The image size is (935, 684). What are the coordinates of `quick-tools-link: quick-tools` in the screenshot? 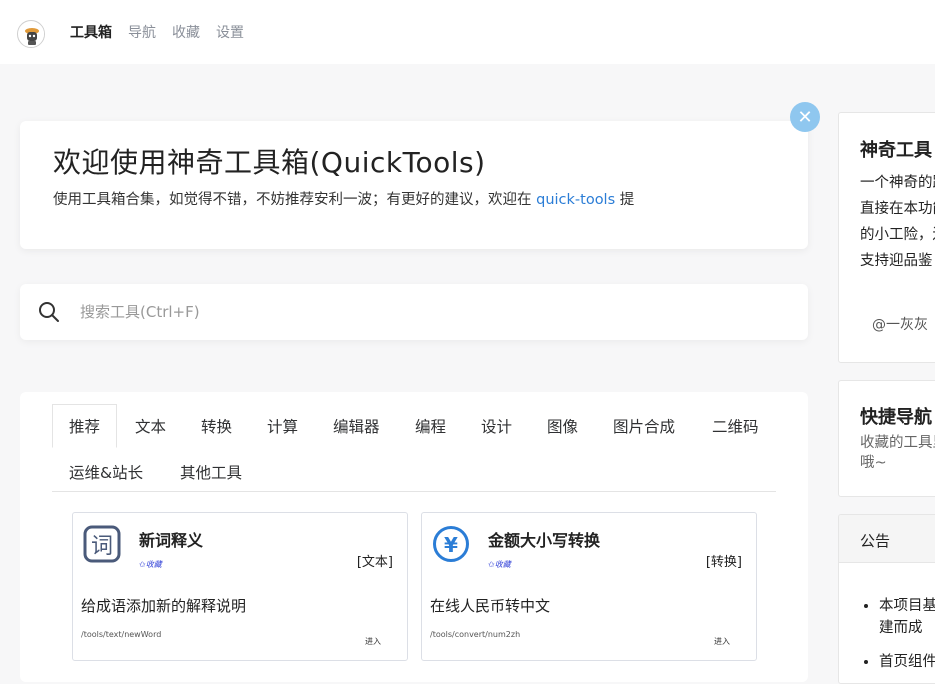 It's located at (575, 200).